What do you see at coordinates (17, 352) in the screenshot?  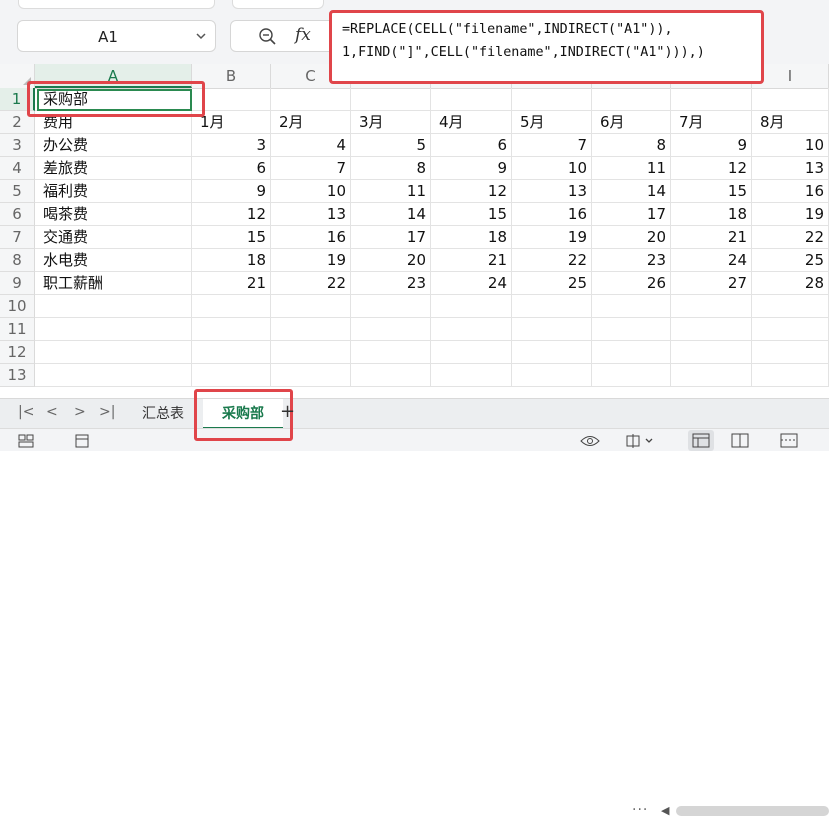 I see `row-header-12: 12` at bounding box center [17, 352].